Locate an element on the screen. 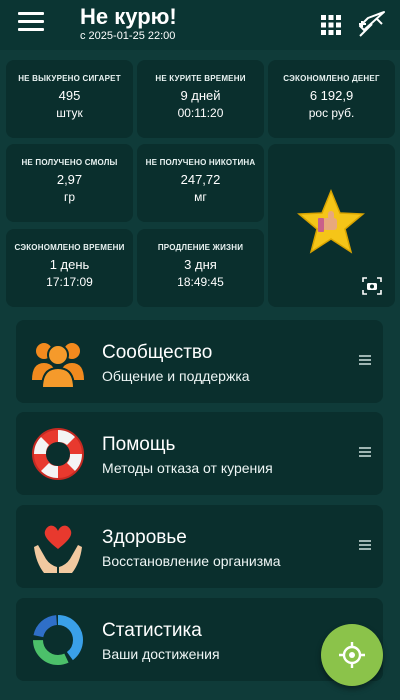  stat-card-nicotine: НЕ ПОЛУЧЕНО НИКОТИНА 247,72 мг is located at coordinates (200, 183).